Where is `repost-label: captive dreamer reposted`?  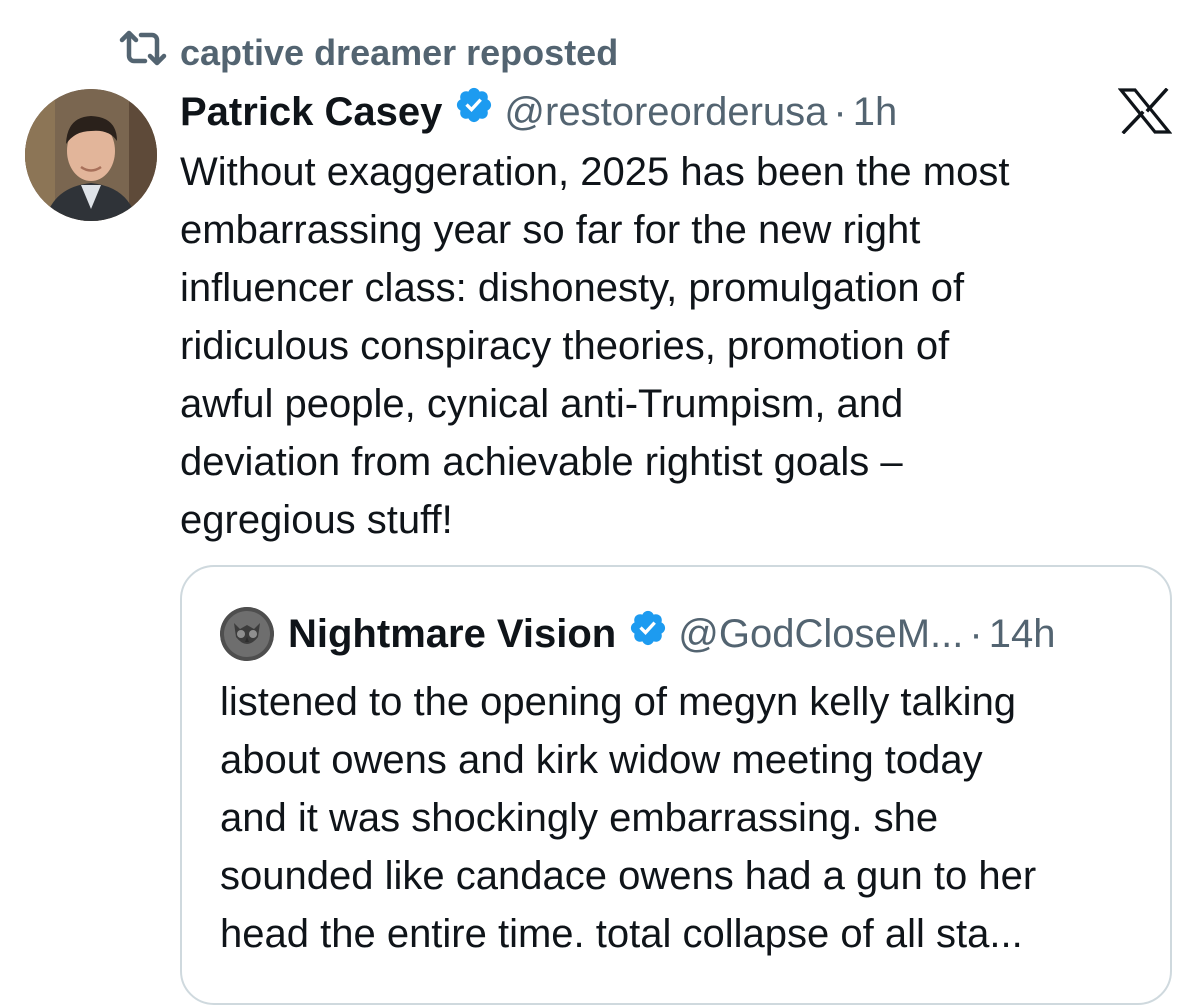 repost-label: captive dreamer reposted is located at coordinates (399, 52).